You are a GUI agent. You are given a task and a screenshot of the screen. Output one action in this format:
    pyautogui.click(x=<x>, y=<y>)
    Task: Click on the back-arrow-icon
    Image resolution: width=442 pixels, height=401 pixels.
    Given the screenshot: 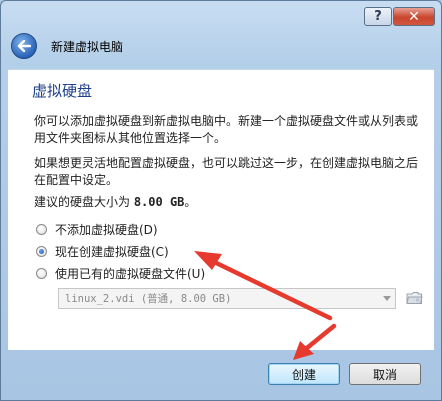 What is the action you would take?
    pyautogui.click(x=24, y=46)
    